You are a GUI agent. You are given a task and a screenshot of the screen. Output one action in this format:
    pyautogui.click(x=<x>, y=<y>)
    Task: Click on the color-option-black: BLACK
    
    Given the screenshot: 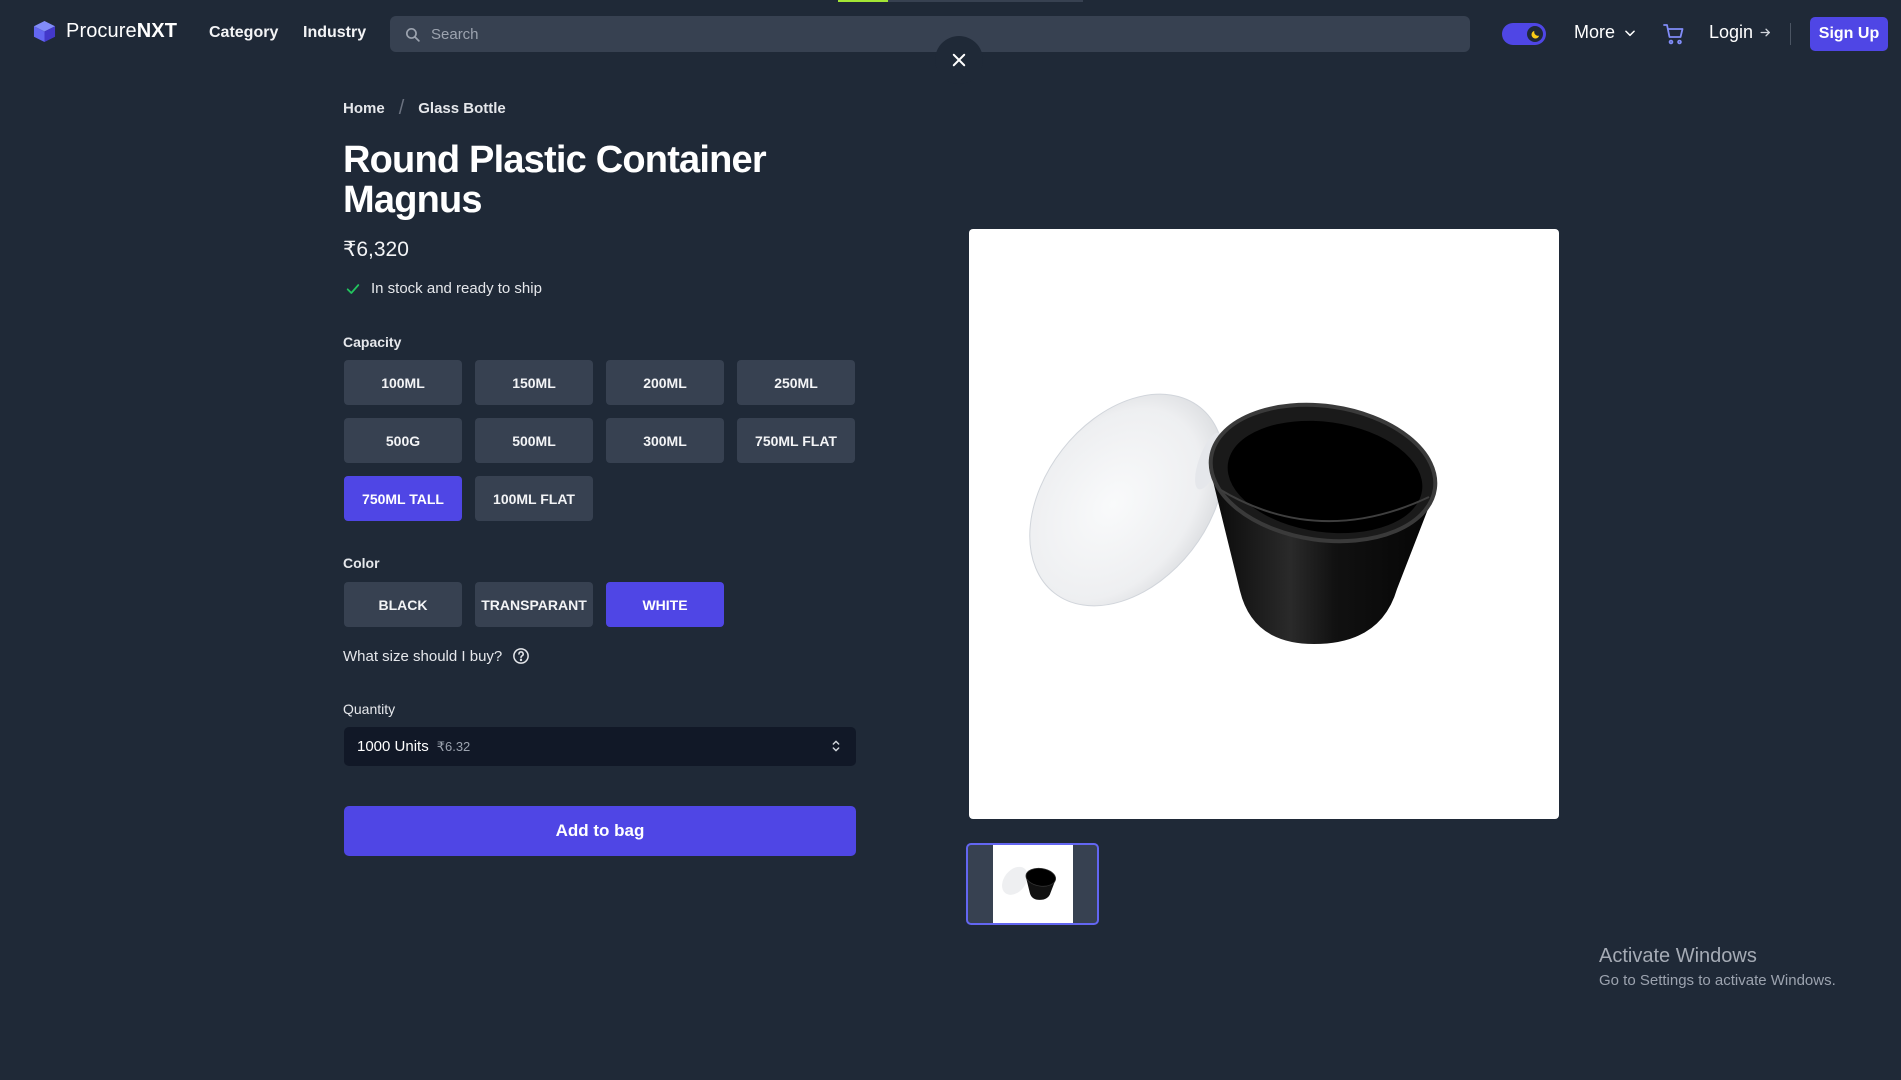 What is the action you would take?
    pyautogui.click(x=403, y=604)
    